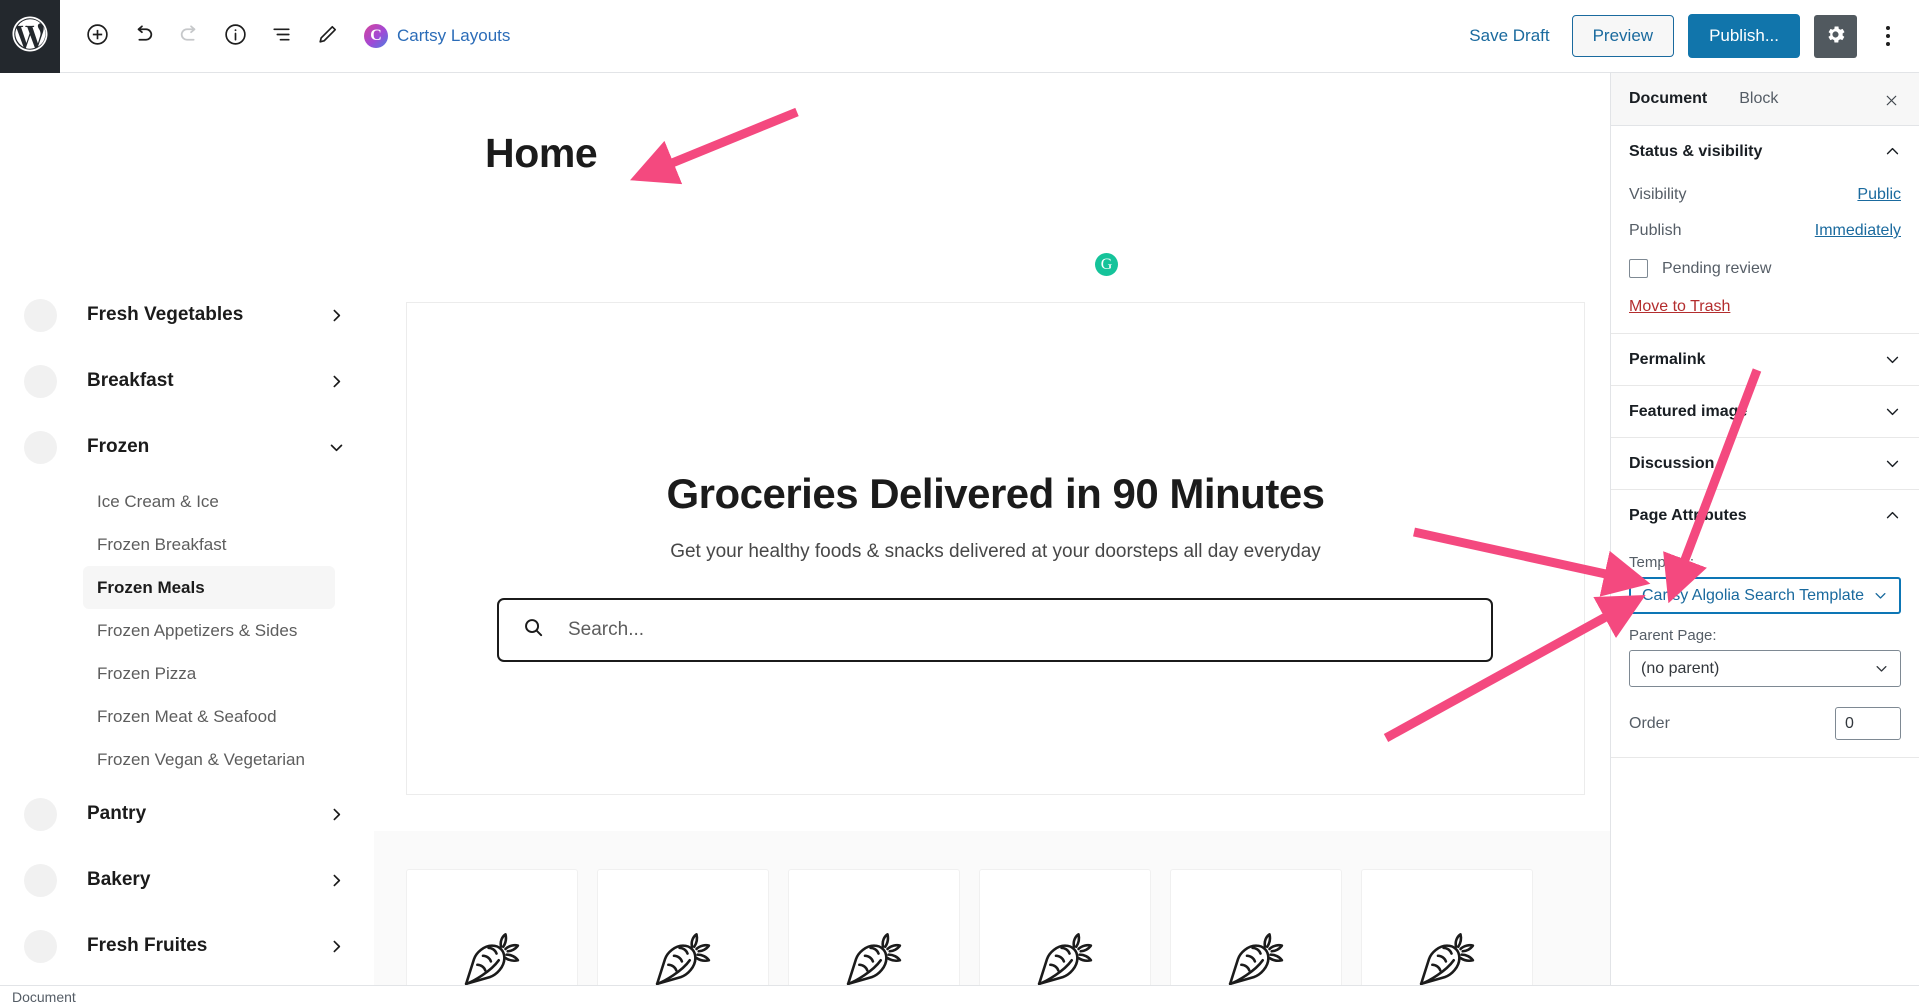 The height and width of the screenshot is (1007, 1919). What do you see at coordinates (1717, 268) in the screenshot?
I see `pending-review-label: Pending review` at bounding box center [1717, 268].